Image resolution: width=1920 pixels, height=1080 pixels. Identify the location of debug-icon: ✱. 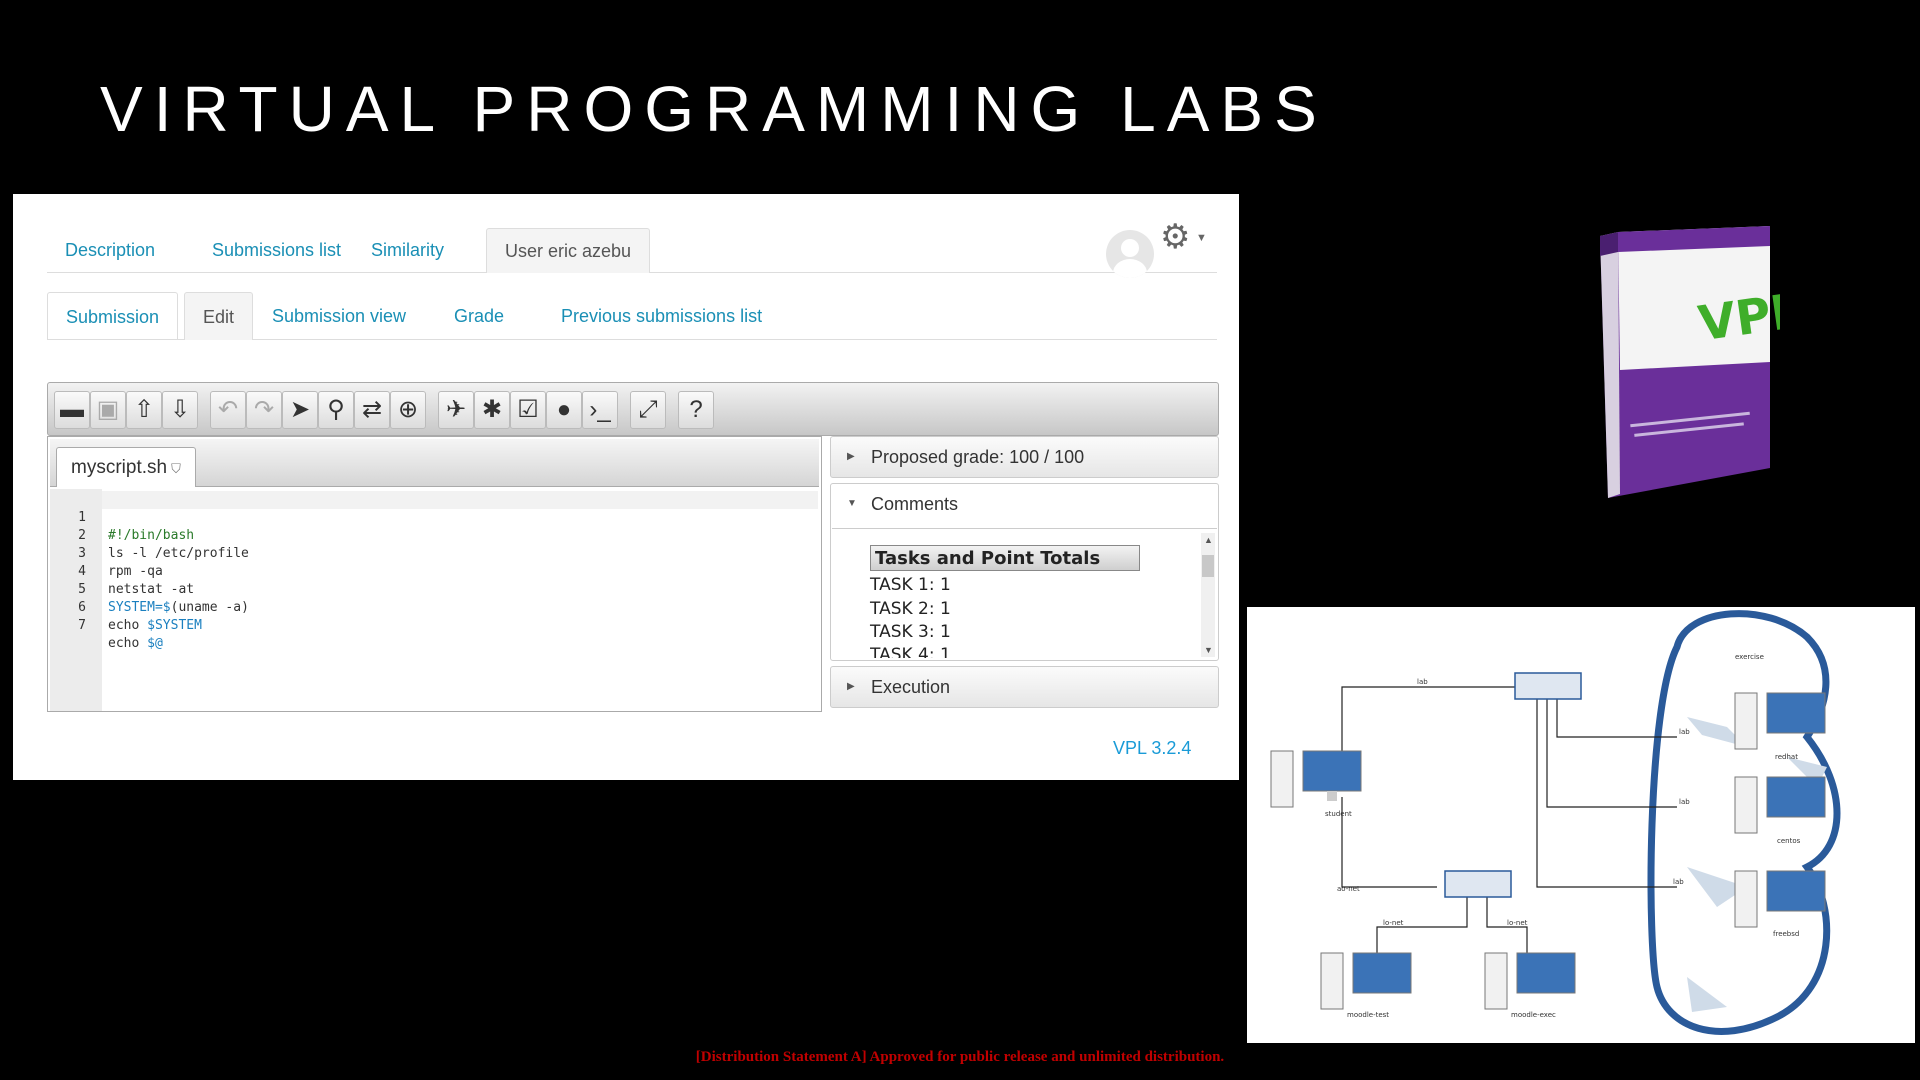
(492, 410).